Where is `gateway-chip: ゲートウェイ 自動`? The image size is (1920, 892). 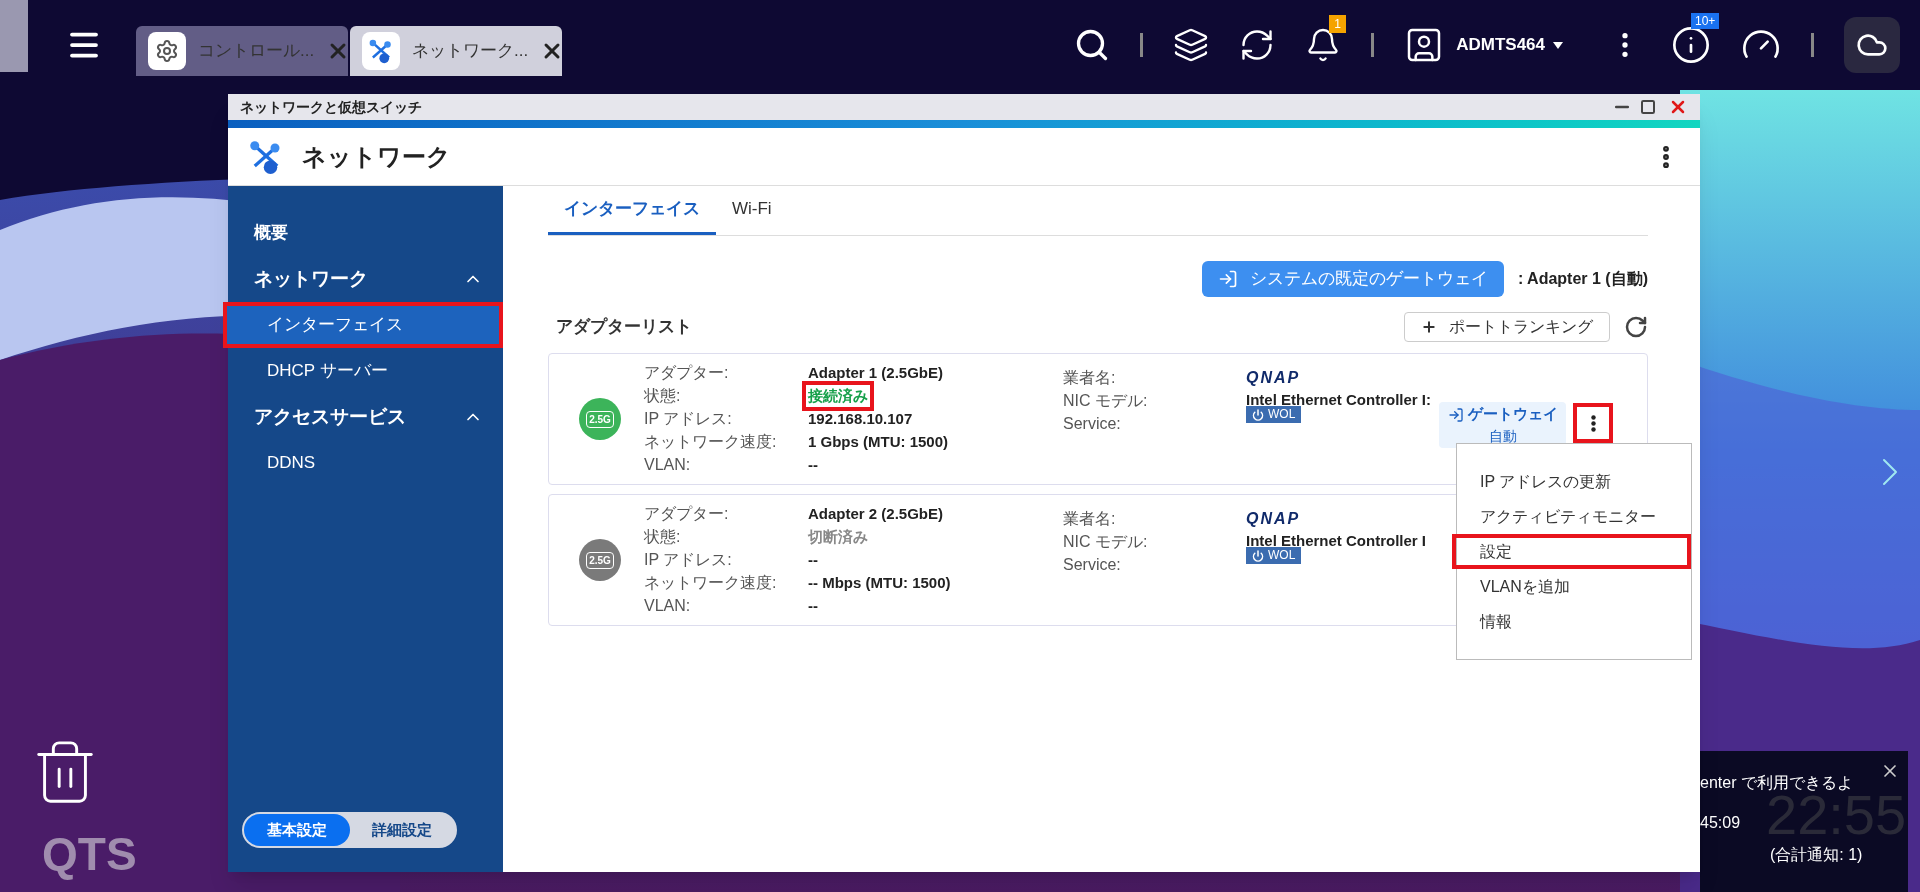 gateway-chip: ゲートウェイ 自動 is located at coordinates (1502, 425).